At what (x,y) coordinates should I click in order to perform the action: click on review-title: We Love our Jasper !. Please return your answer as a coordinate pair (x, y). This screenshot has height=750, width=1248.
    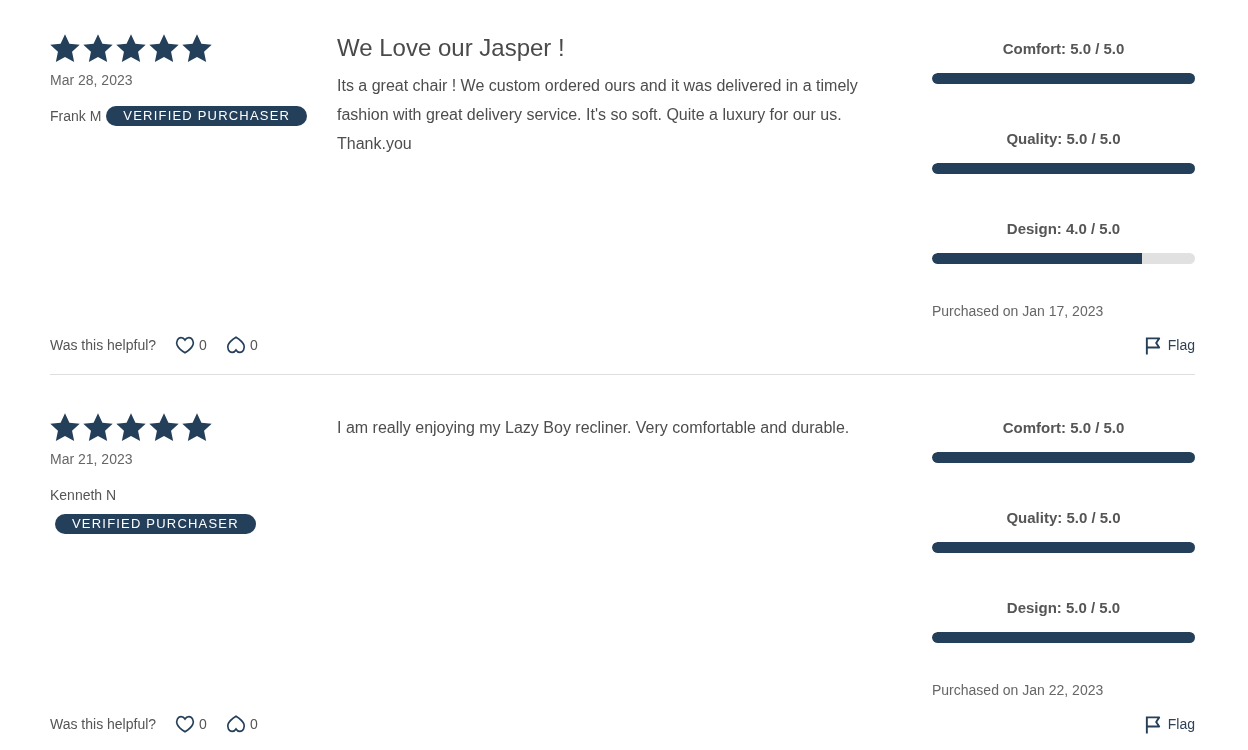
    Looking at the image, I should click on (451, 48).